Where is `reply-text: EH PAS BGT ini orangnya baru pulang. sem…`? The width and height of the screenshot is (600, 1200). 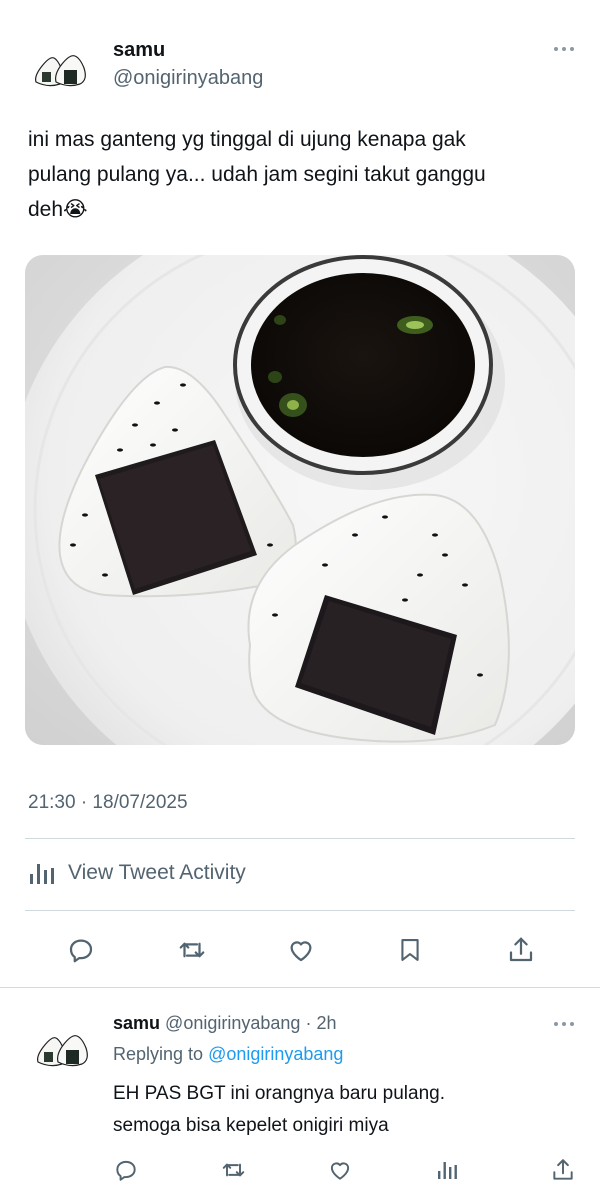
reply-text: EH PAS BGT ini orangnya baru pulang. sem… is located at coordinates (343, 1110).